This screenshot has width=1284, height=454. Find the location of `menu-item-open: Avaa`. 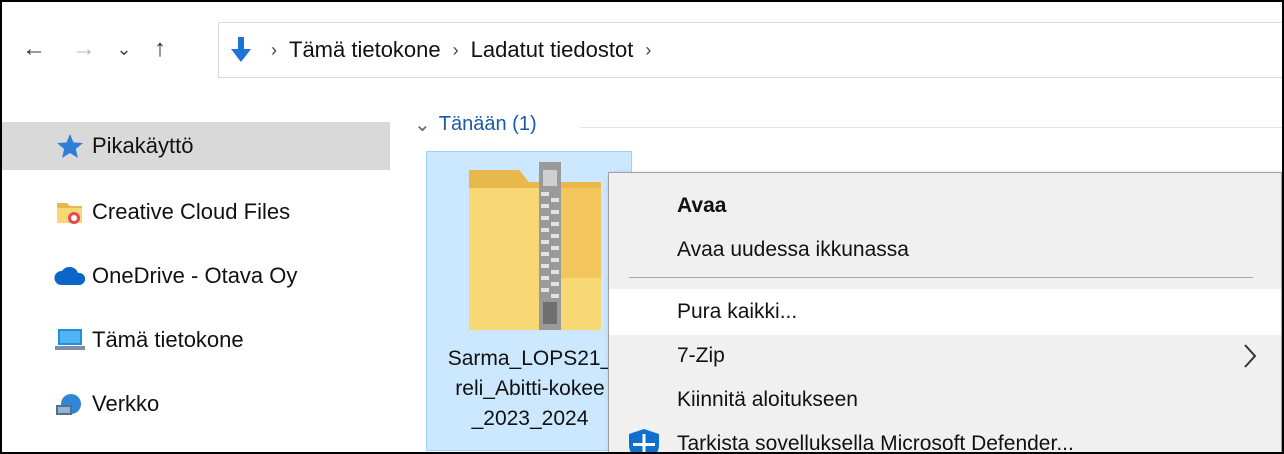

menu-item-open: Avaa is located at coordinates (945, 206).